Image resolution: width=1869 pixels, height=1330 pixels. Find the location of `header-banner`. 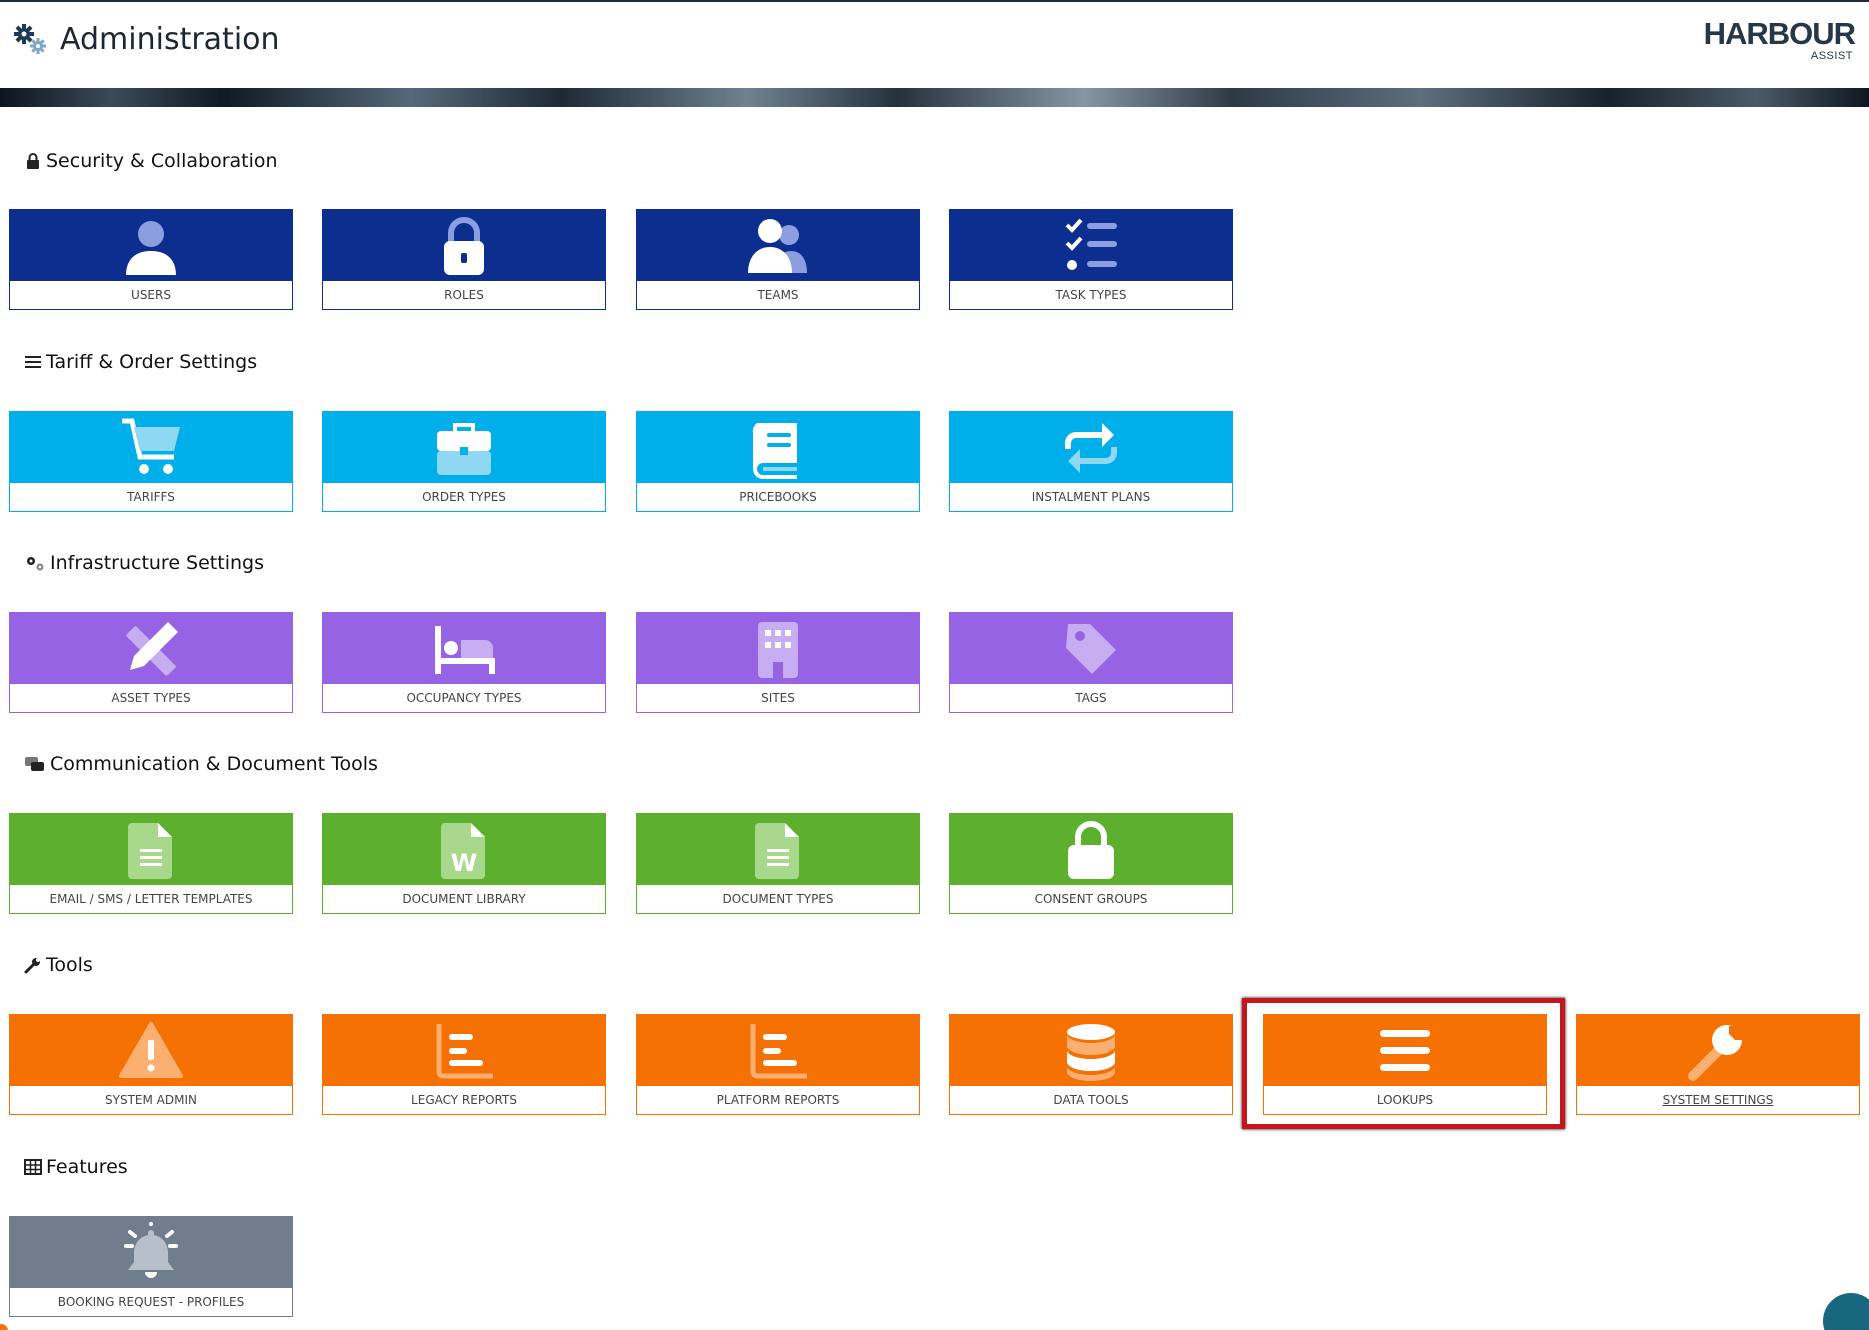

header-banner is located at coordinates (934, 97).